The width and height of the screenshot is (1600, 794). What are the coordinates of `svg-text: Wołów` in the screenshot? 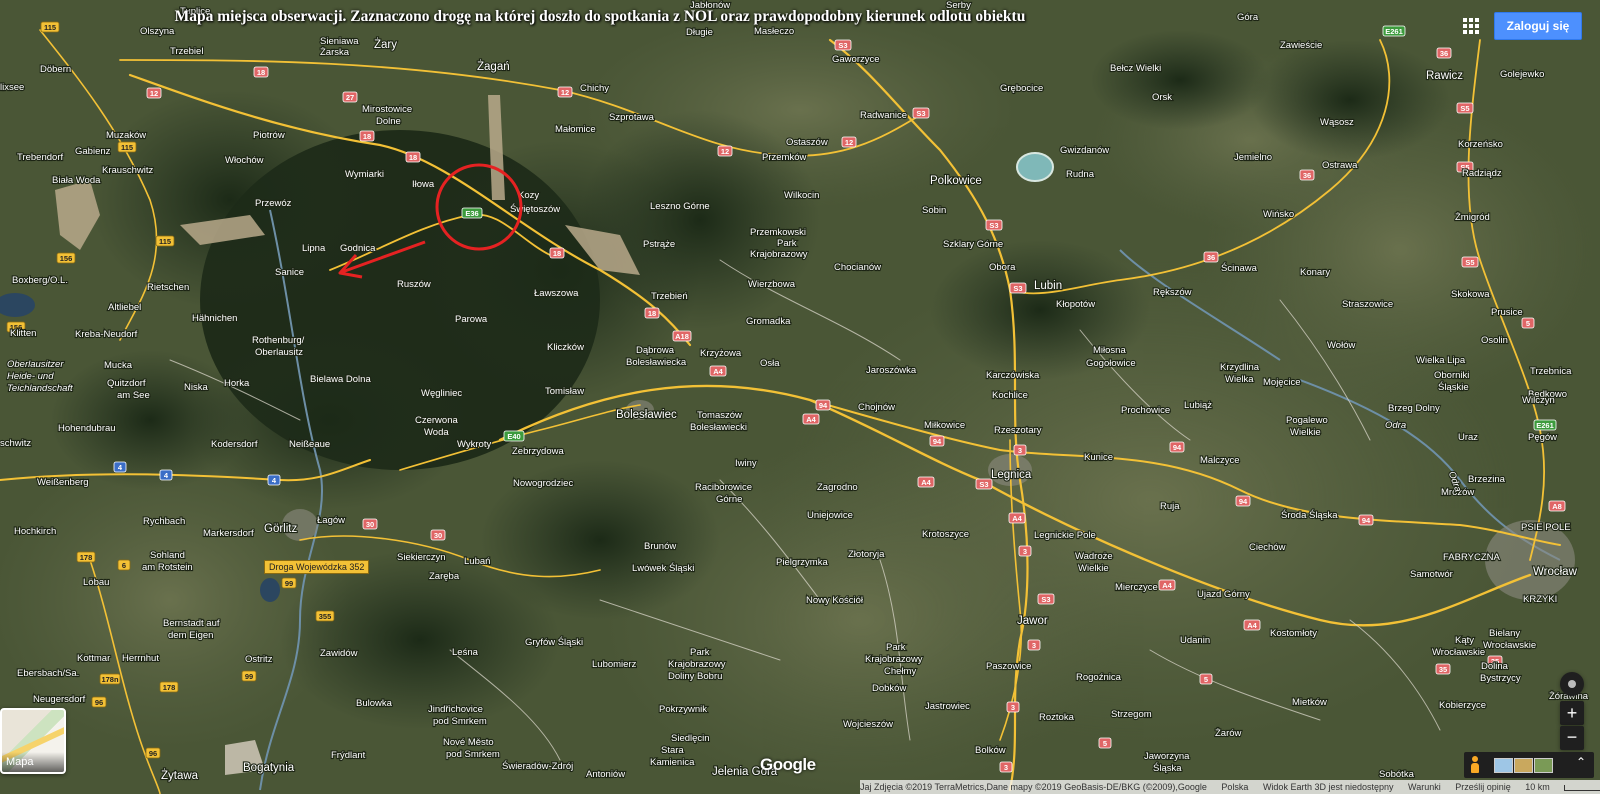 It's located at (1341, 345).